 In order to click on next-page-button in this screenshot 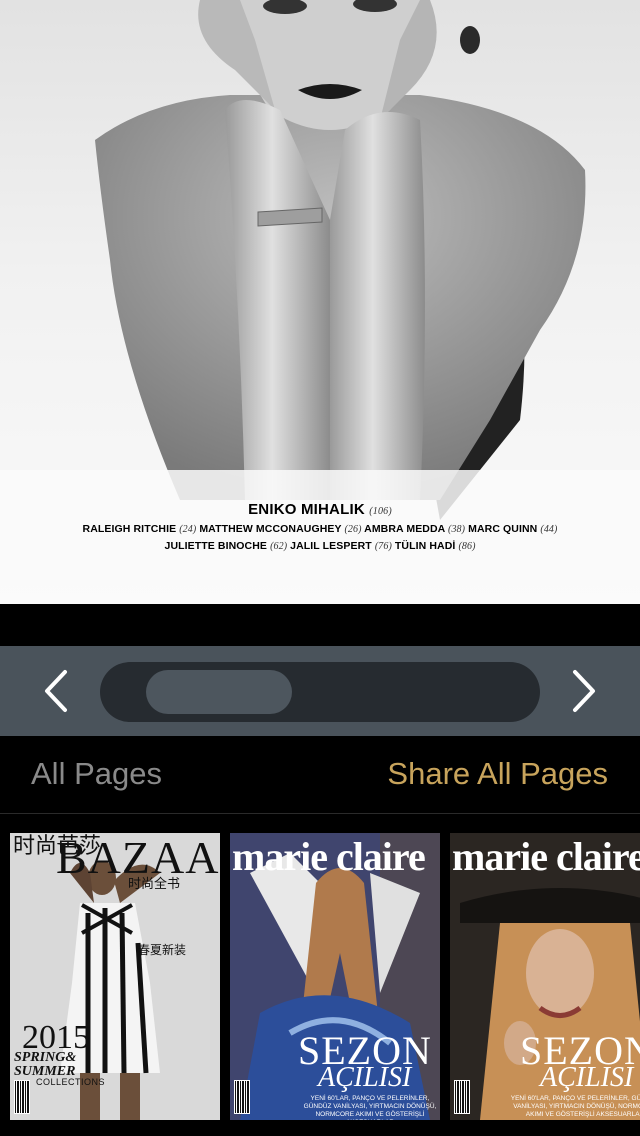, I will do `click(584, 691)`.